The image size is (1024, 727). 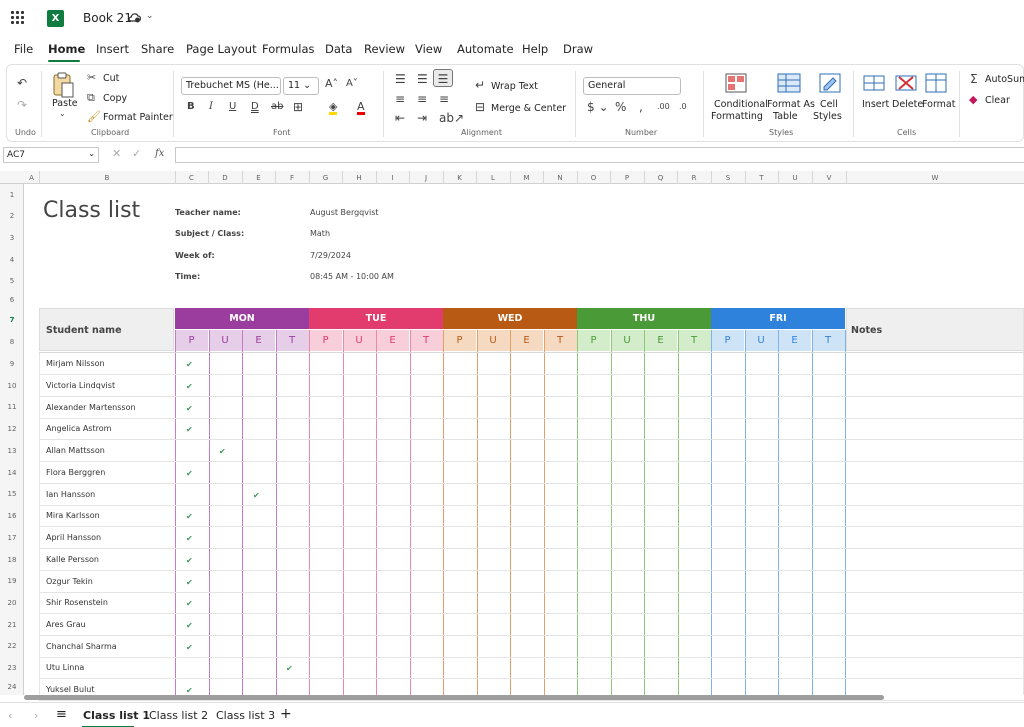 What do you see at coordinates (599, 155) in the screenshot?
I see `formula-input` at bounding box center [599, 155].